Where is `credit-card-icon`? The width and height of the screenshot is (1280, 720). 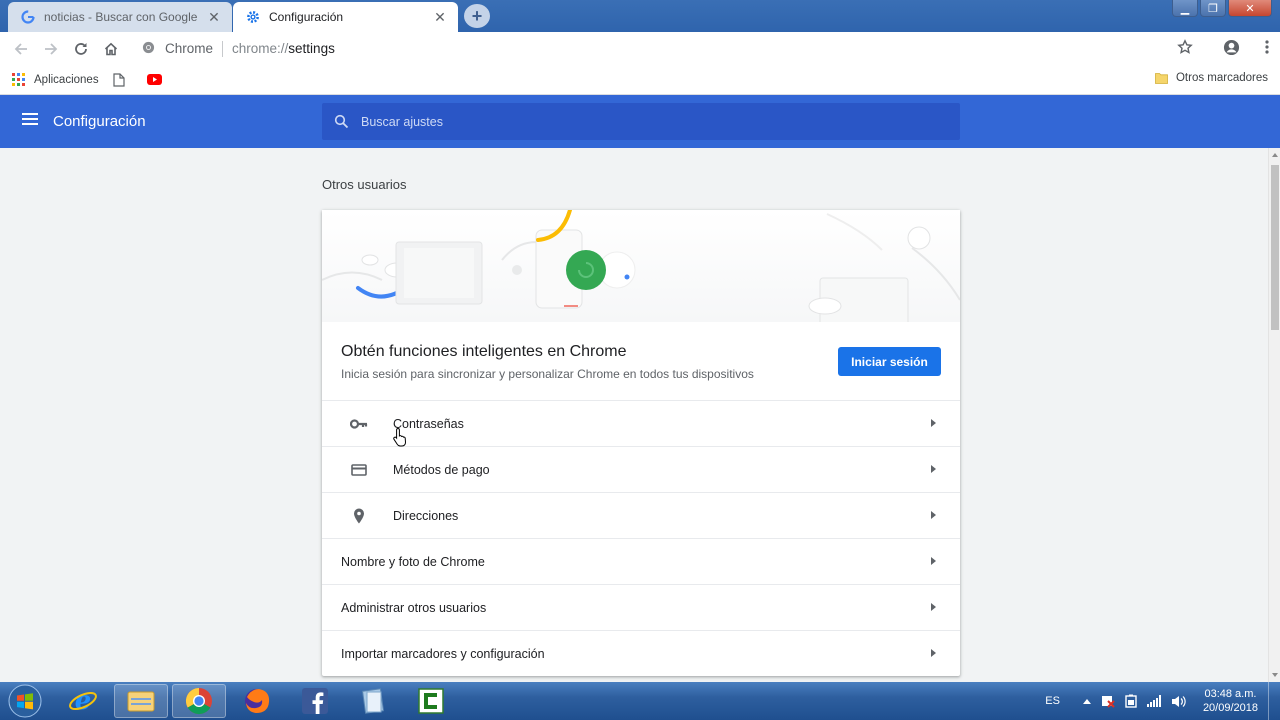
credit-card-icon is located at coordinates (359, 470).